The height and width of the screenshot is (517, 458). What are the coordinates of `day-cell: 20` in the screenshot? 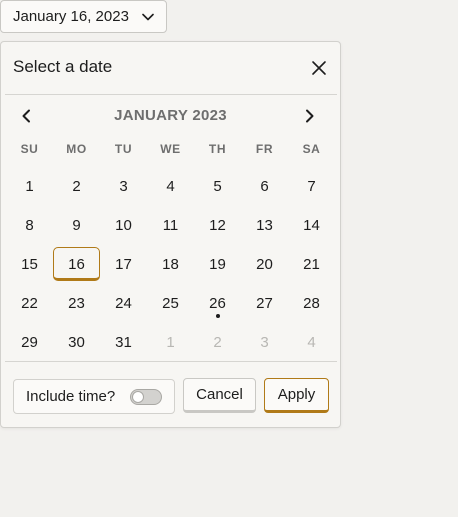 It's located at (264, 264).